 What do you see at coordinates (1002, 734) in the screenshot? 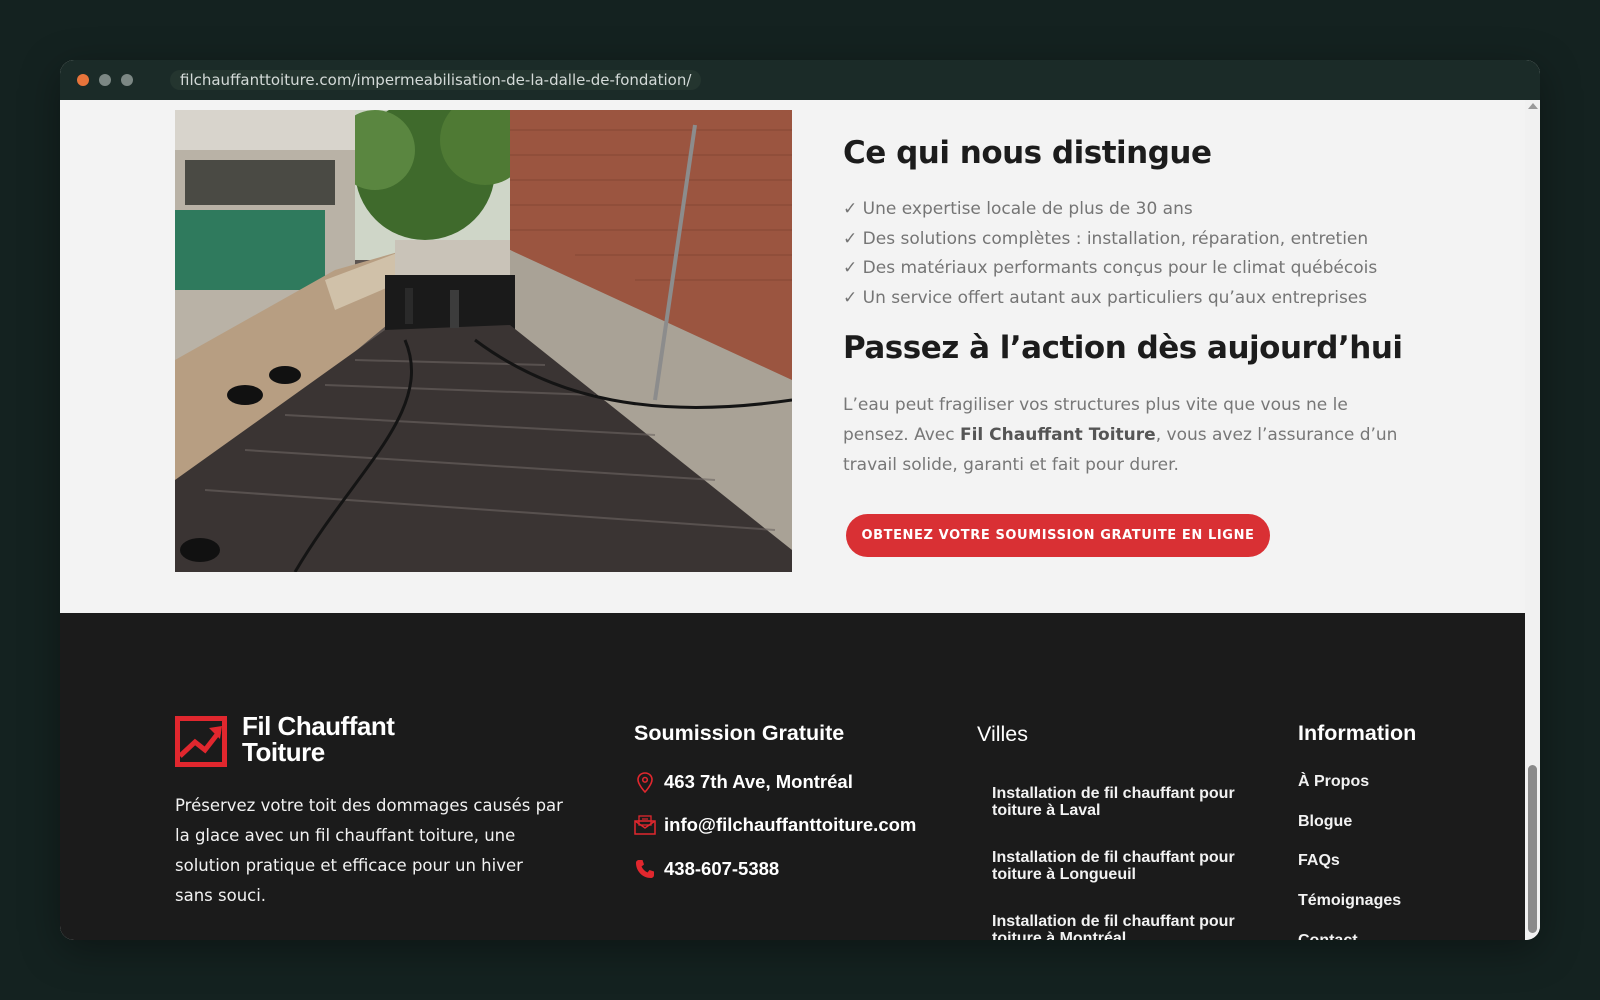
I see `villes-title: Villes` at bounding box center [1002, 734].